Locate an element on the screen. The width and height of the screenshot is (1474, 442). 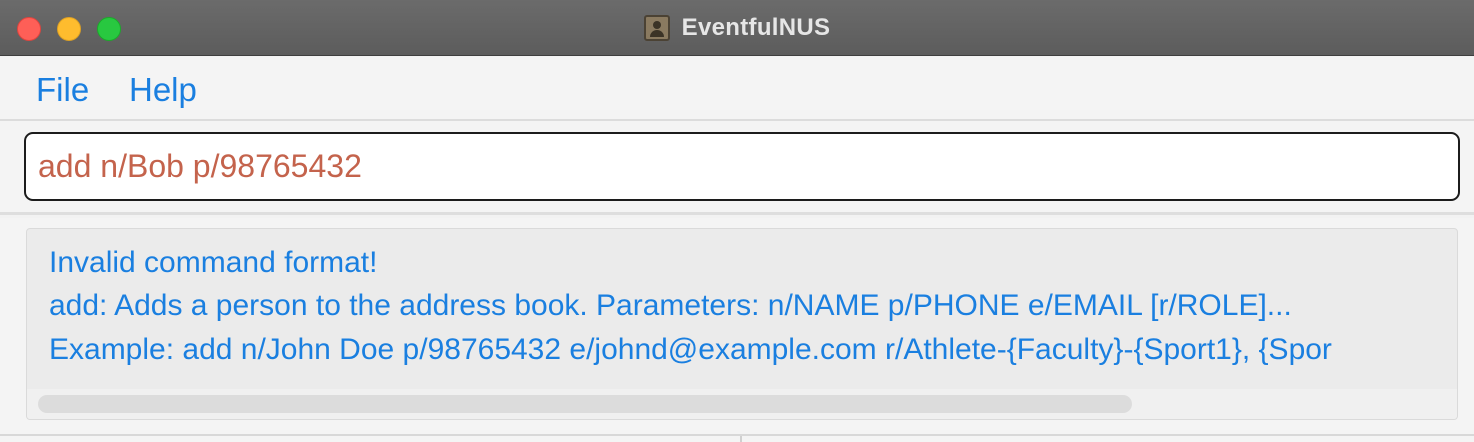
menu-file: File is located at coordinates (62, 90).